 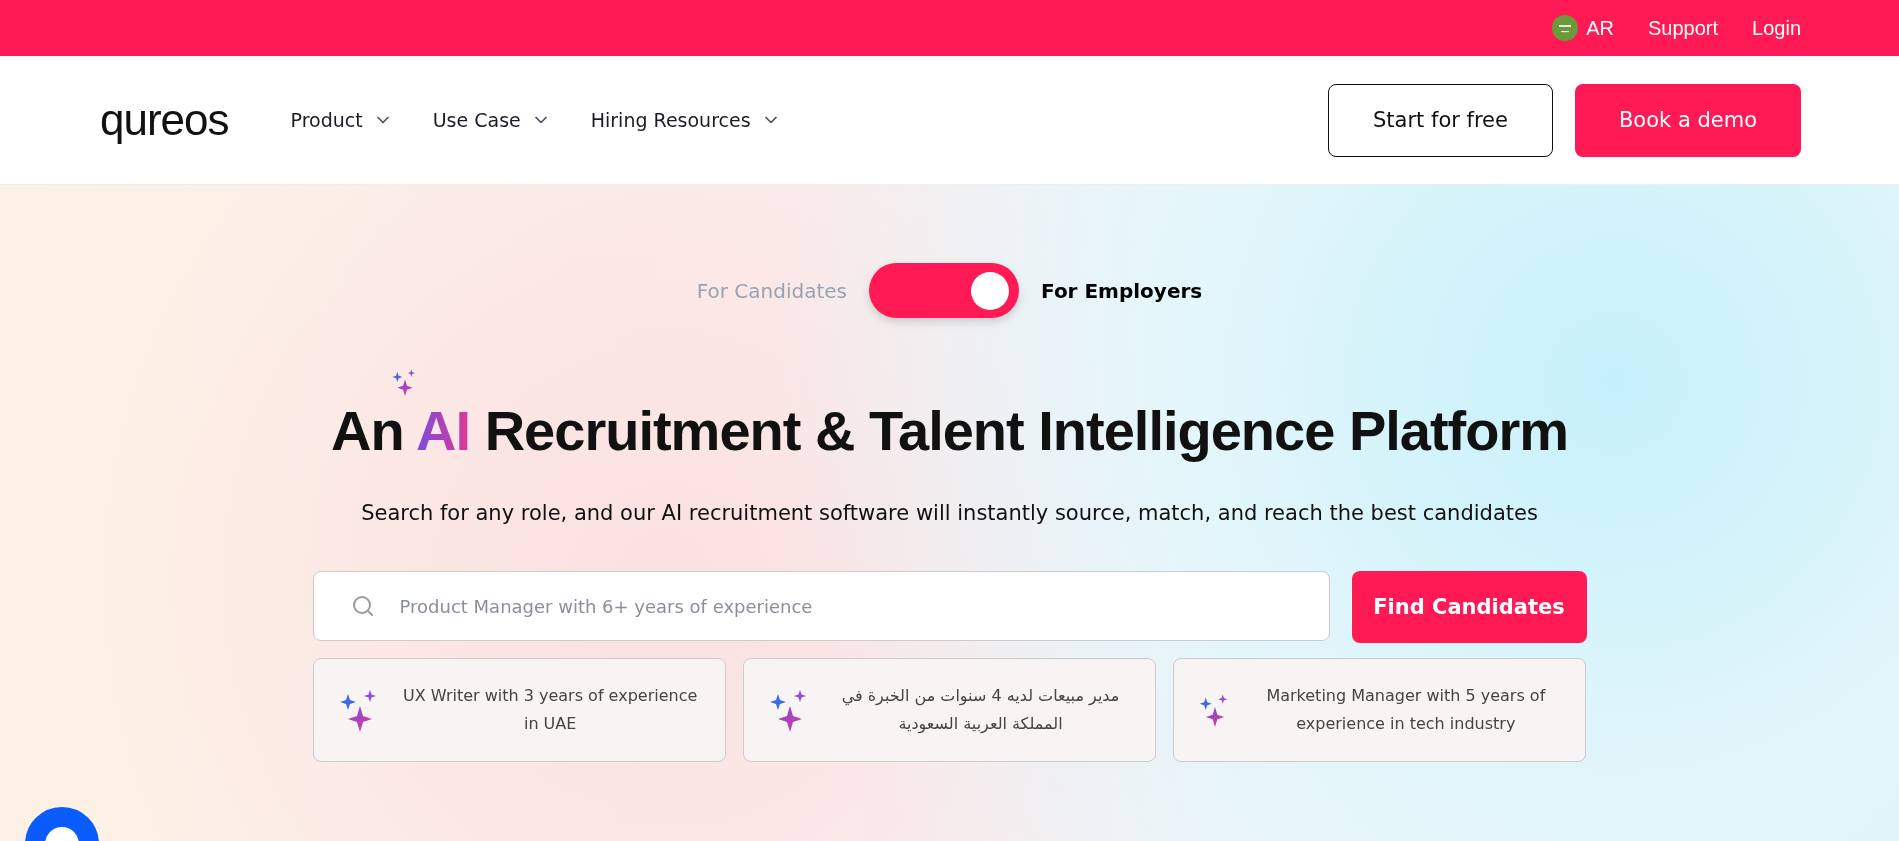 What do you see at coordinates (362, 606) in the screenshot?
I see `search-icon` at bounding box center [362, 606].